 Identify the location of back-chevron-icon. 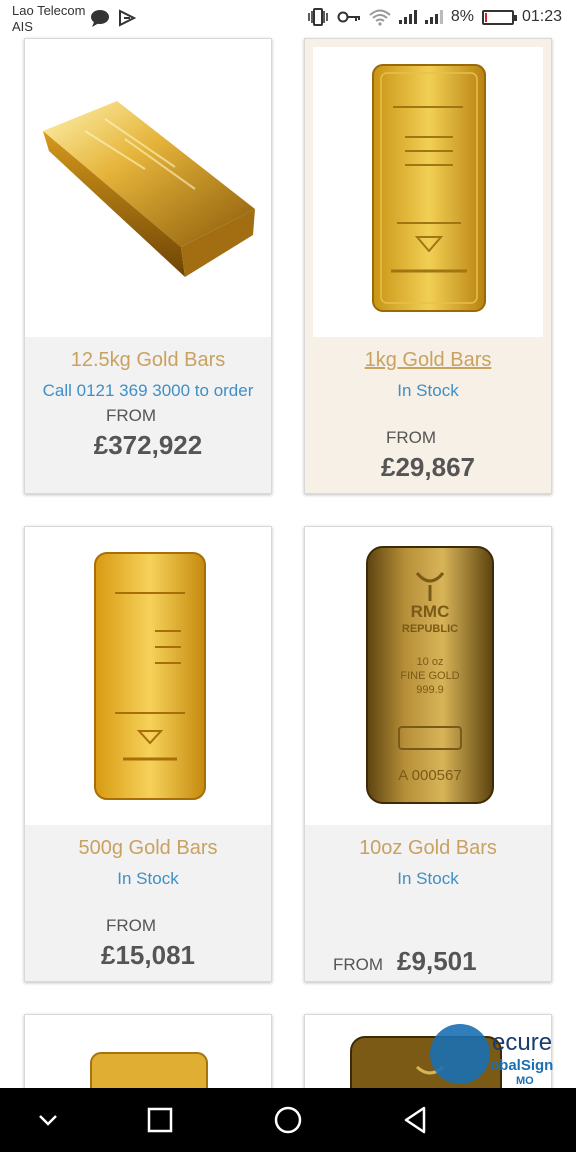
(48, 1120).